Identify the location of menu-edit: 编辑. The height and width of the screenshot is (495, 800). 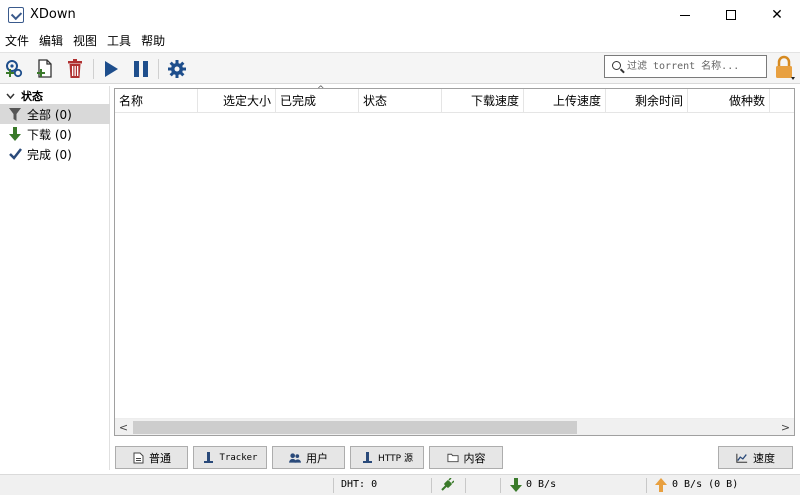
(51, 41).